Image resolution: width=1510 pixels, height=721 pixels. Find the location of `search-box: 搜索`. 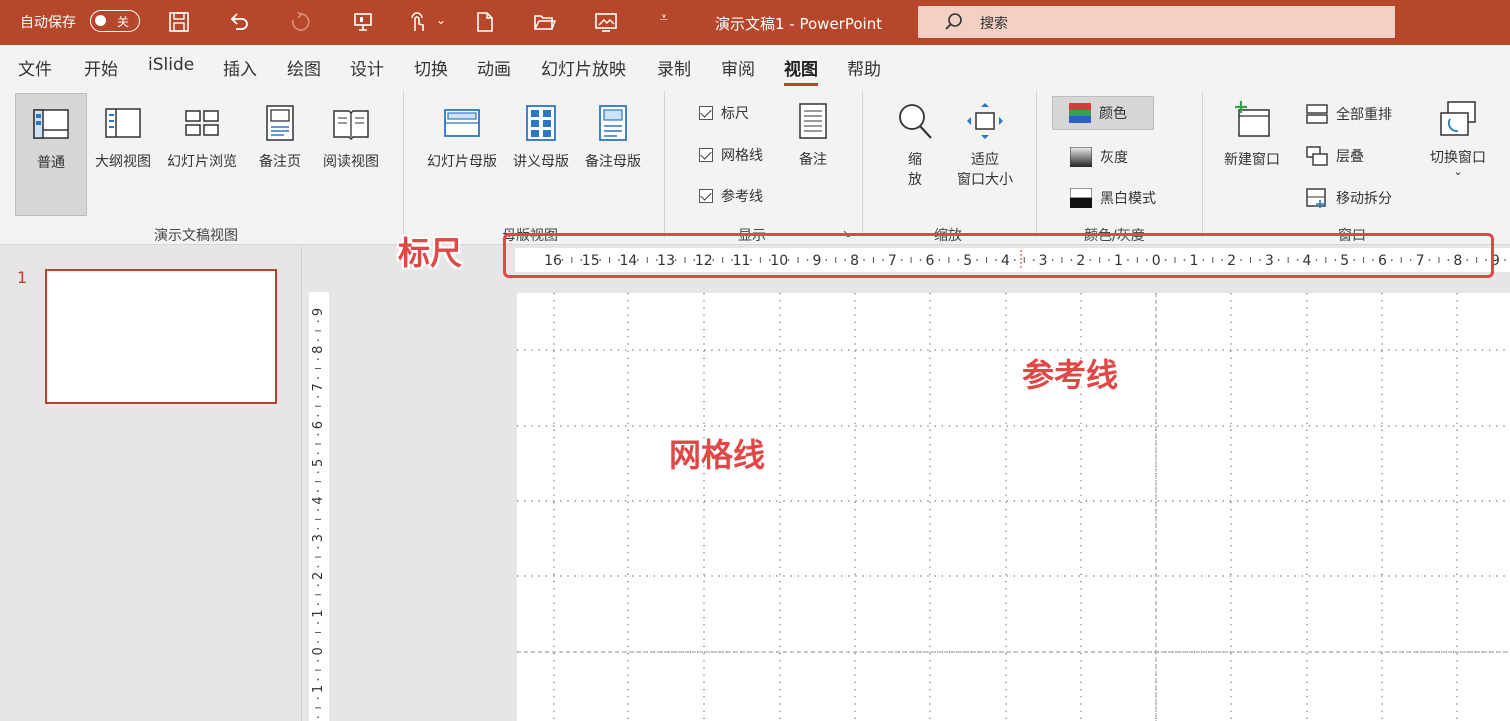

search-box: 搜索 is located at coordinates (1156, 22).